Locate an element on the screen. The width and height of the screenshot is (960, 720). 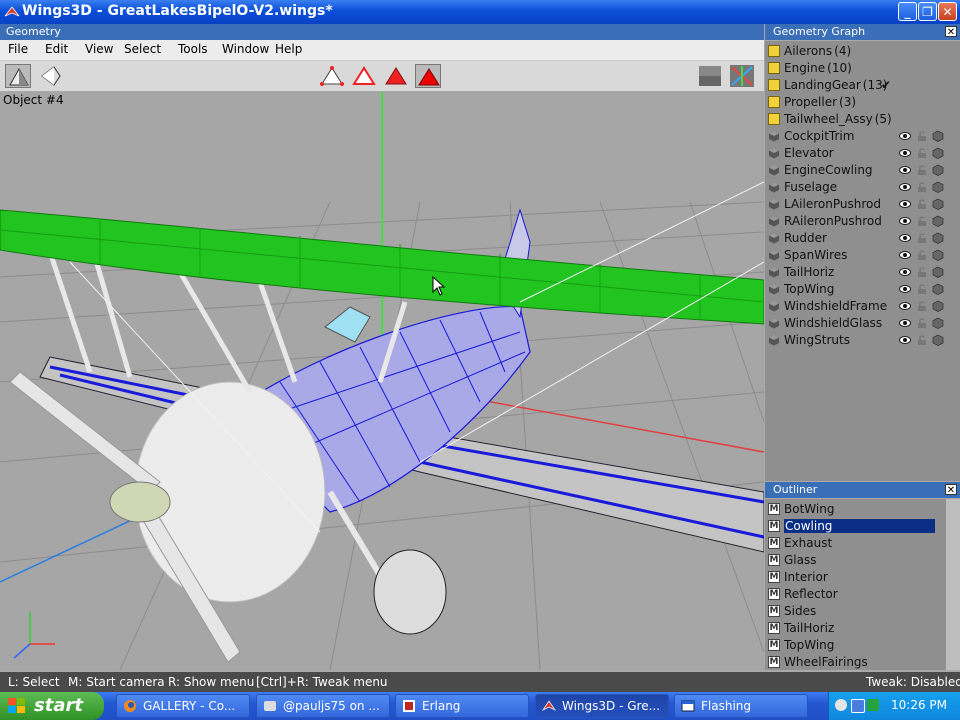
outliner-item-cowling: M Cowling is located at coordinates (862, 526).